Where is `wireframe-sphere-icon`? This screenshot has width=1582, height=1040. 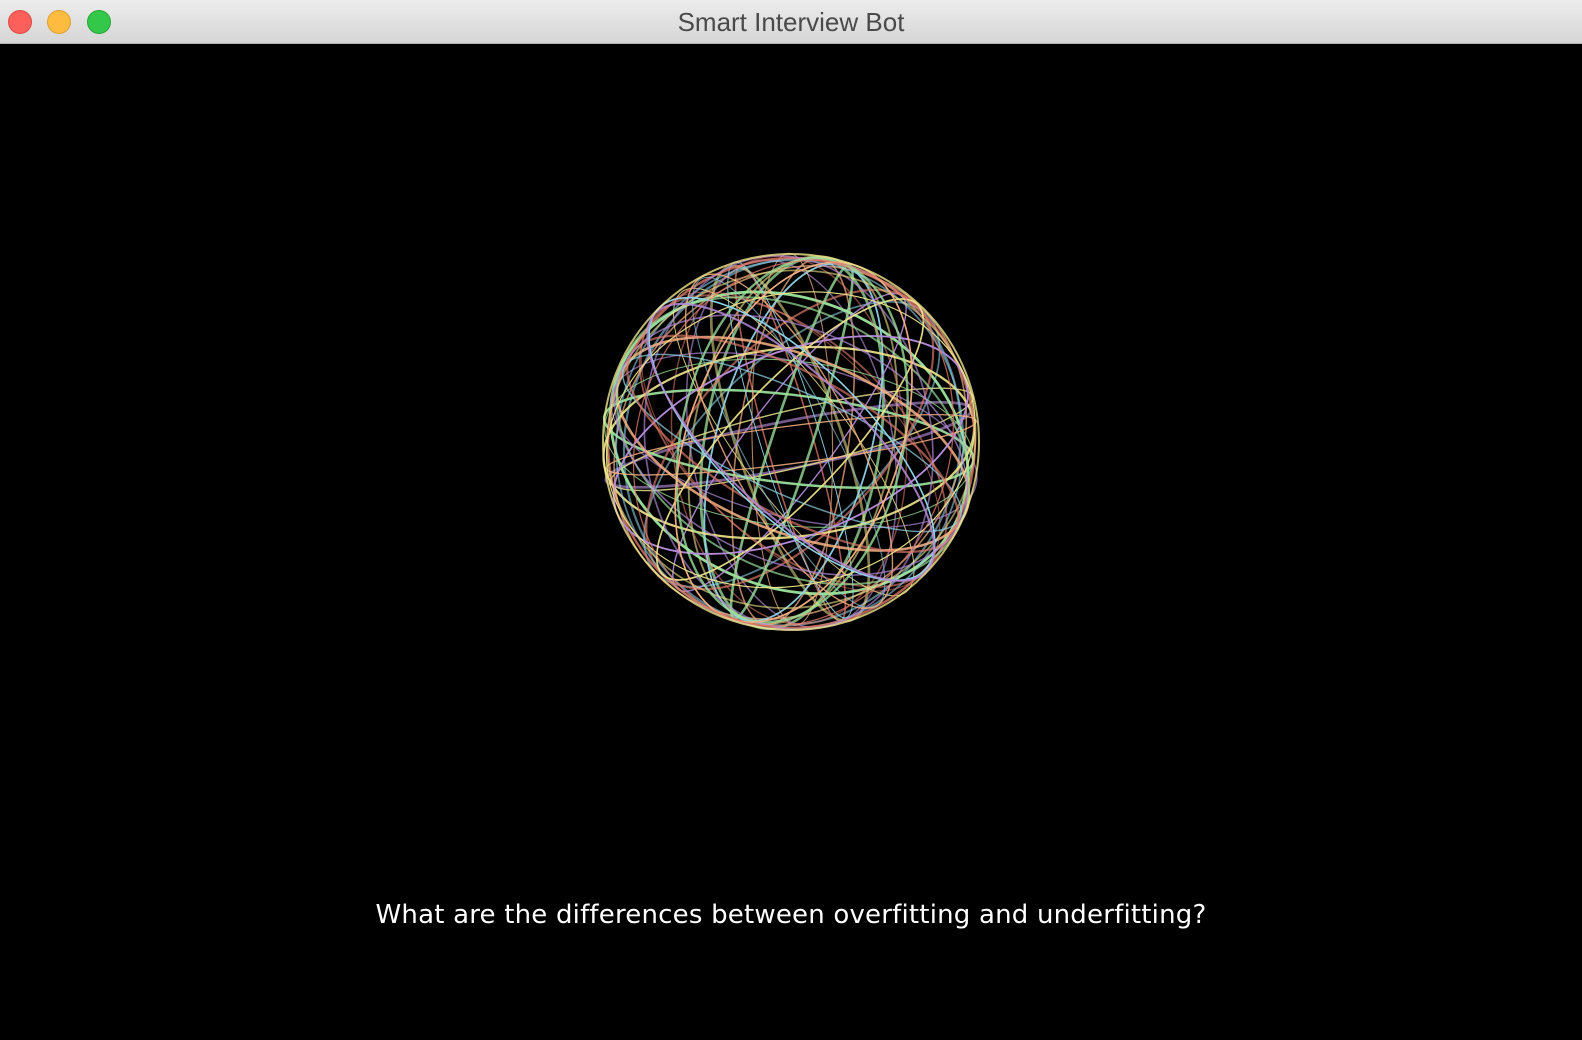
wireframe-sphere-icon is located at coordinates (791, 441).